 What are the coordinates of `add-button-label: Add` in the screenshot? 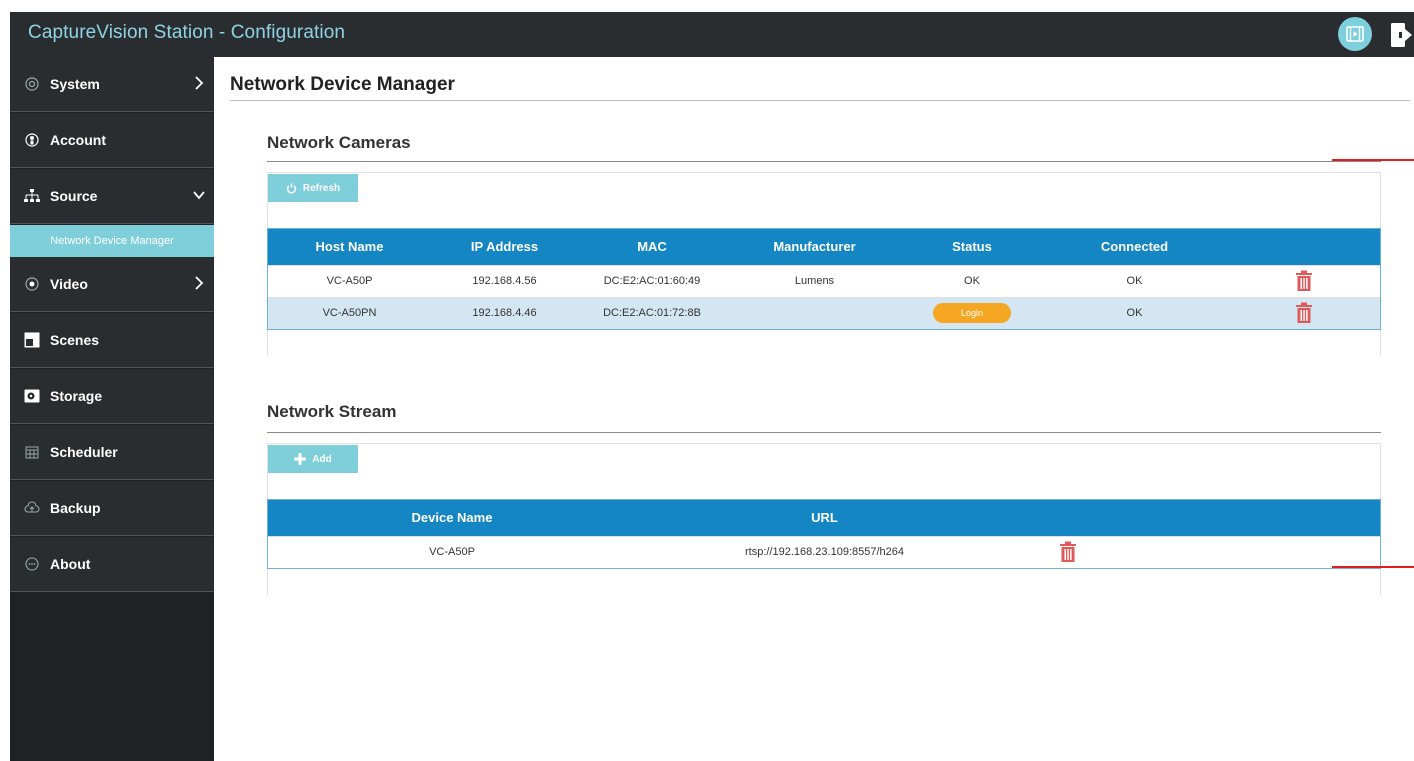 It's located at (322, 459).